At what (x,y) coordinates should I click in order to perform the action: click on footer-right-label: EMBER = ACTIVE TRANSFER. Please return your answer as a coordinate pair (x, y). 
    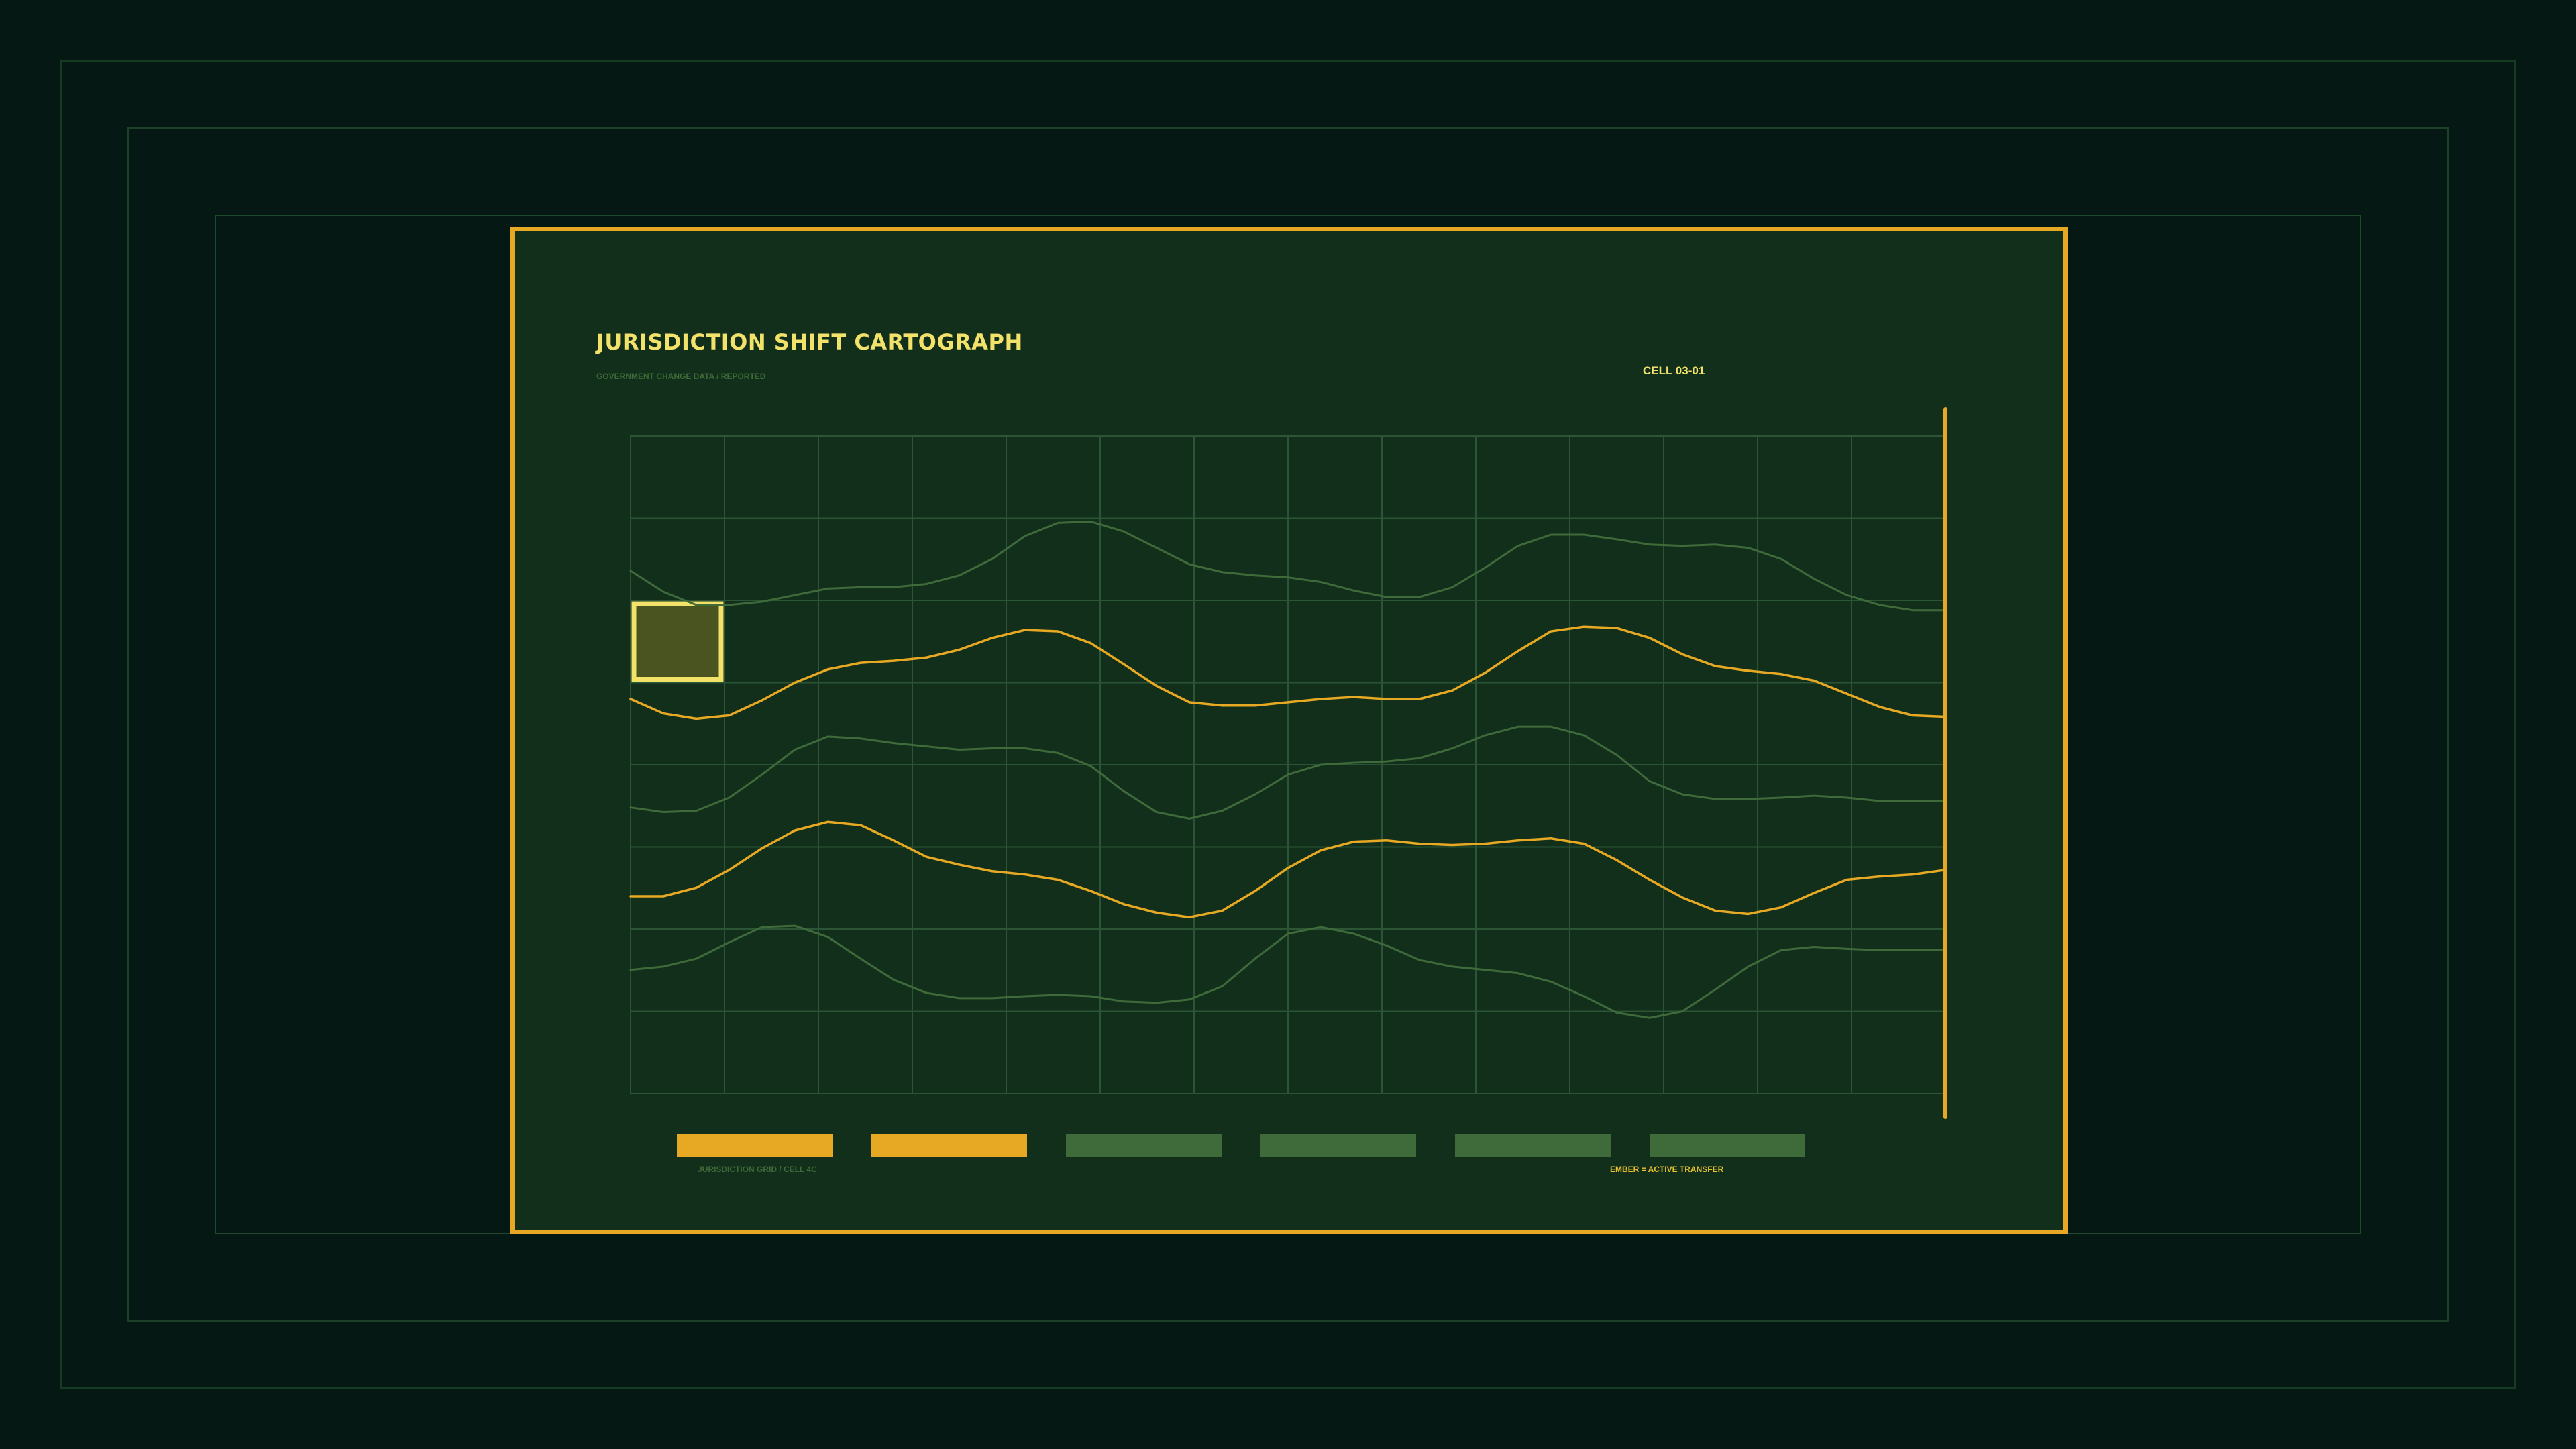
    Looking at the image, I should click on (1667, 1169).